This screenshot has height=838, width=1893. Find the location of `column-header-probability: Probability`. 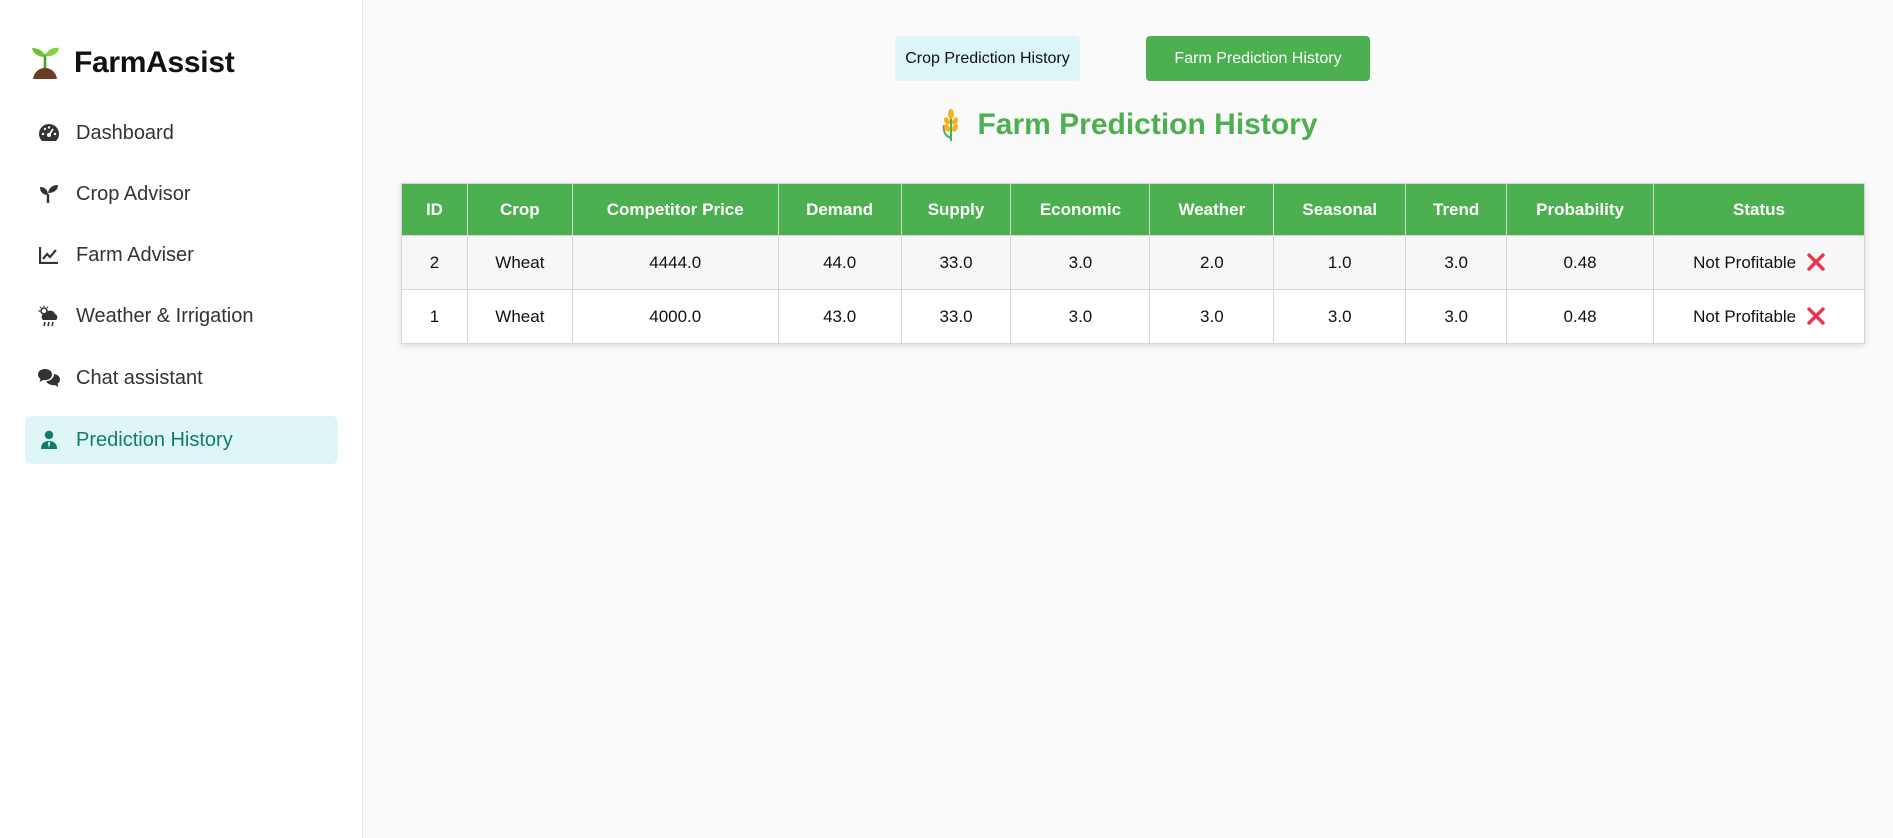

column-header-probability: Probability is located at coordinates (1580, 209).